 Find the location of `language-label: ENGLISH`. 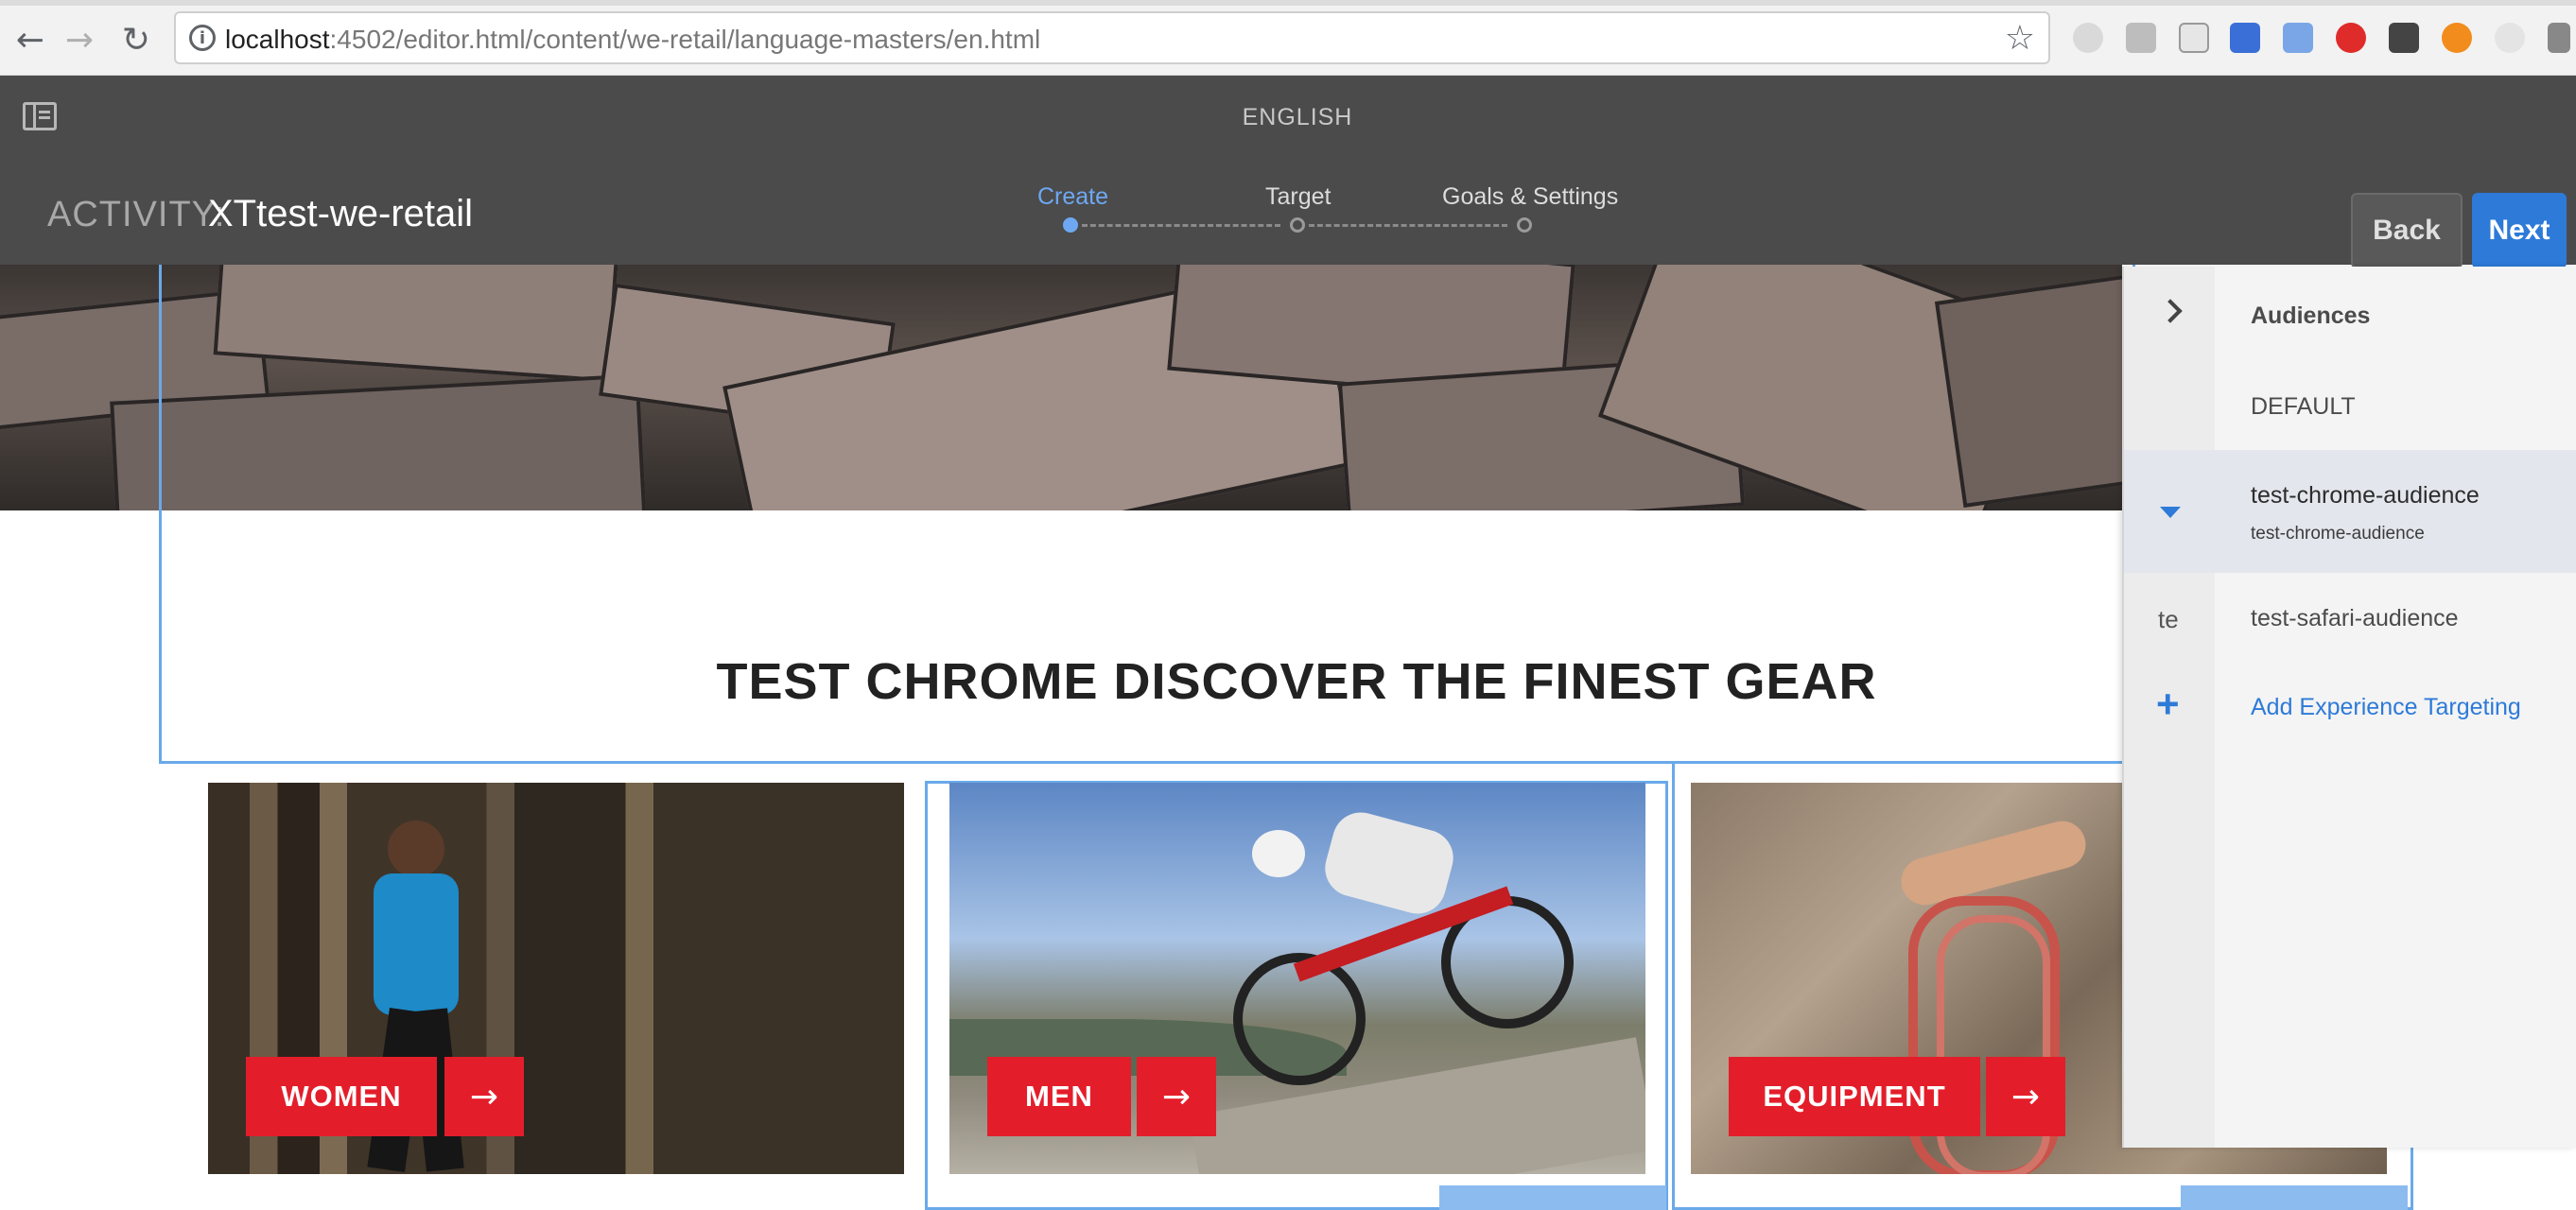

language-label: ENGLISH is located at coordinates (1297, 117).